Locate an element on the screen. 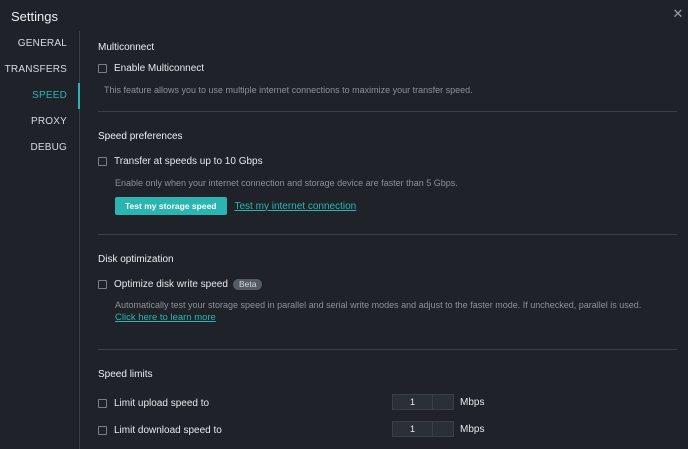 This screenshot has width=688, height=449. settings-sidebar: GENERAL TRANSFERS SPEED PROXY DEBUG is located at coordinates (40, 240).